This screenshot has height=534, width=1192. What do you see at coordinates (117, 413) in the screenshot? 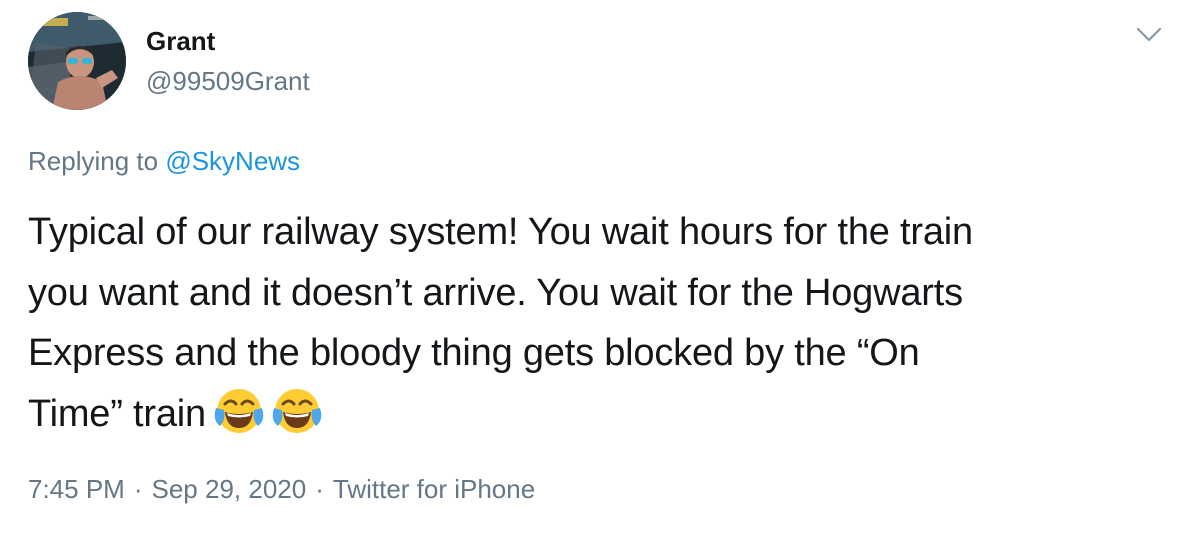
I see `tweet-text-line: Time” train` at bounding box center [117, 413].